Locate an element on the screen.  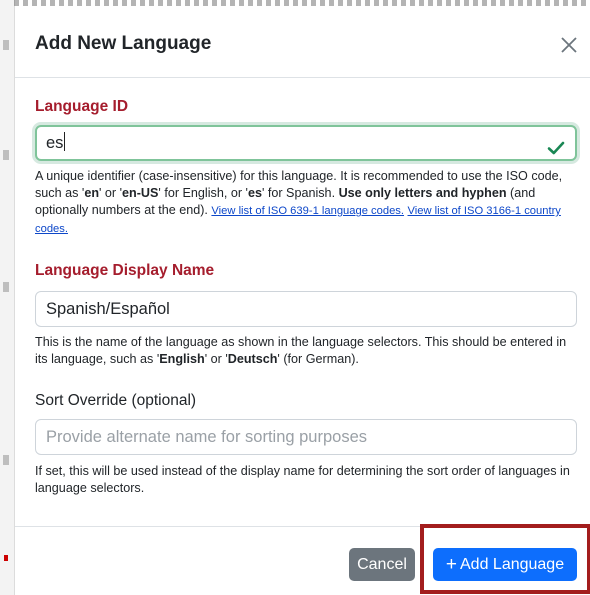
add-language-label: Add Language is located at coordinates (512, 564).